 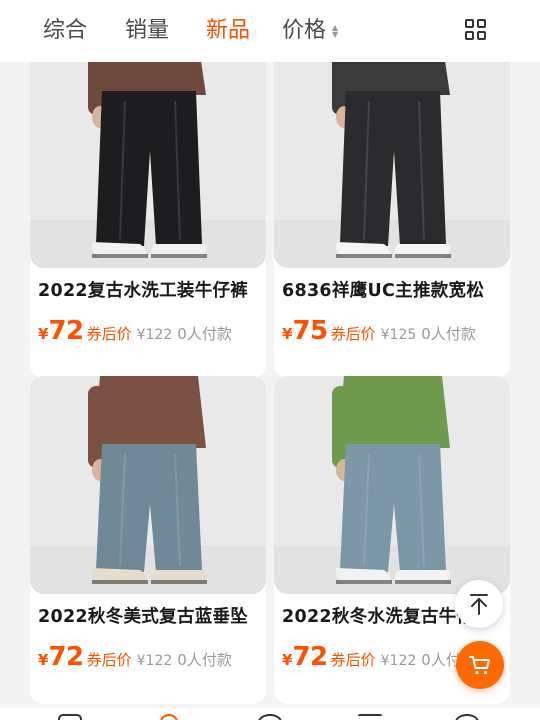 I want to click on coupon-price: 75, so click(x=310, y=331).